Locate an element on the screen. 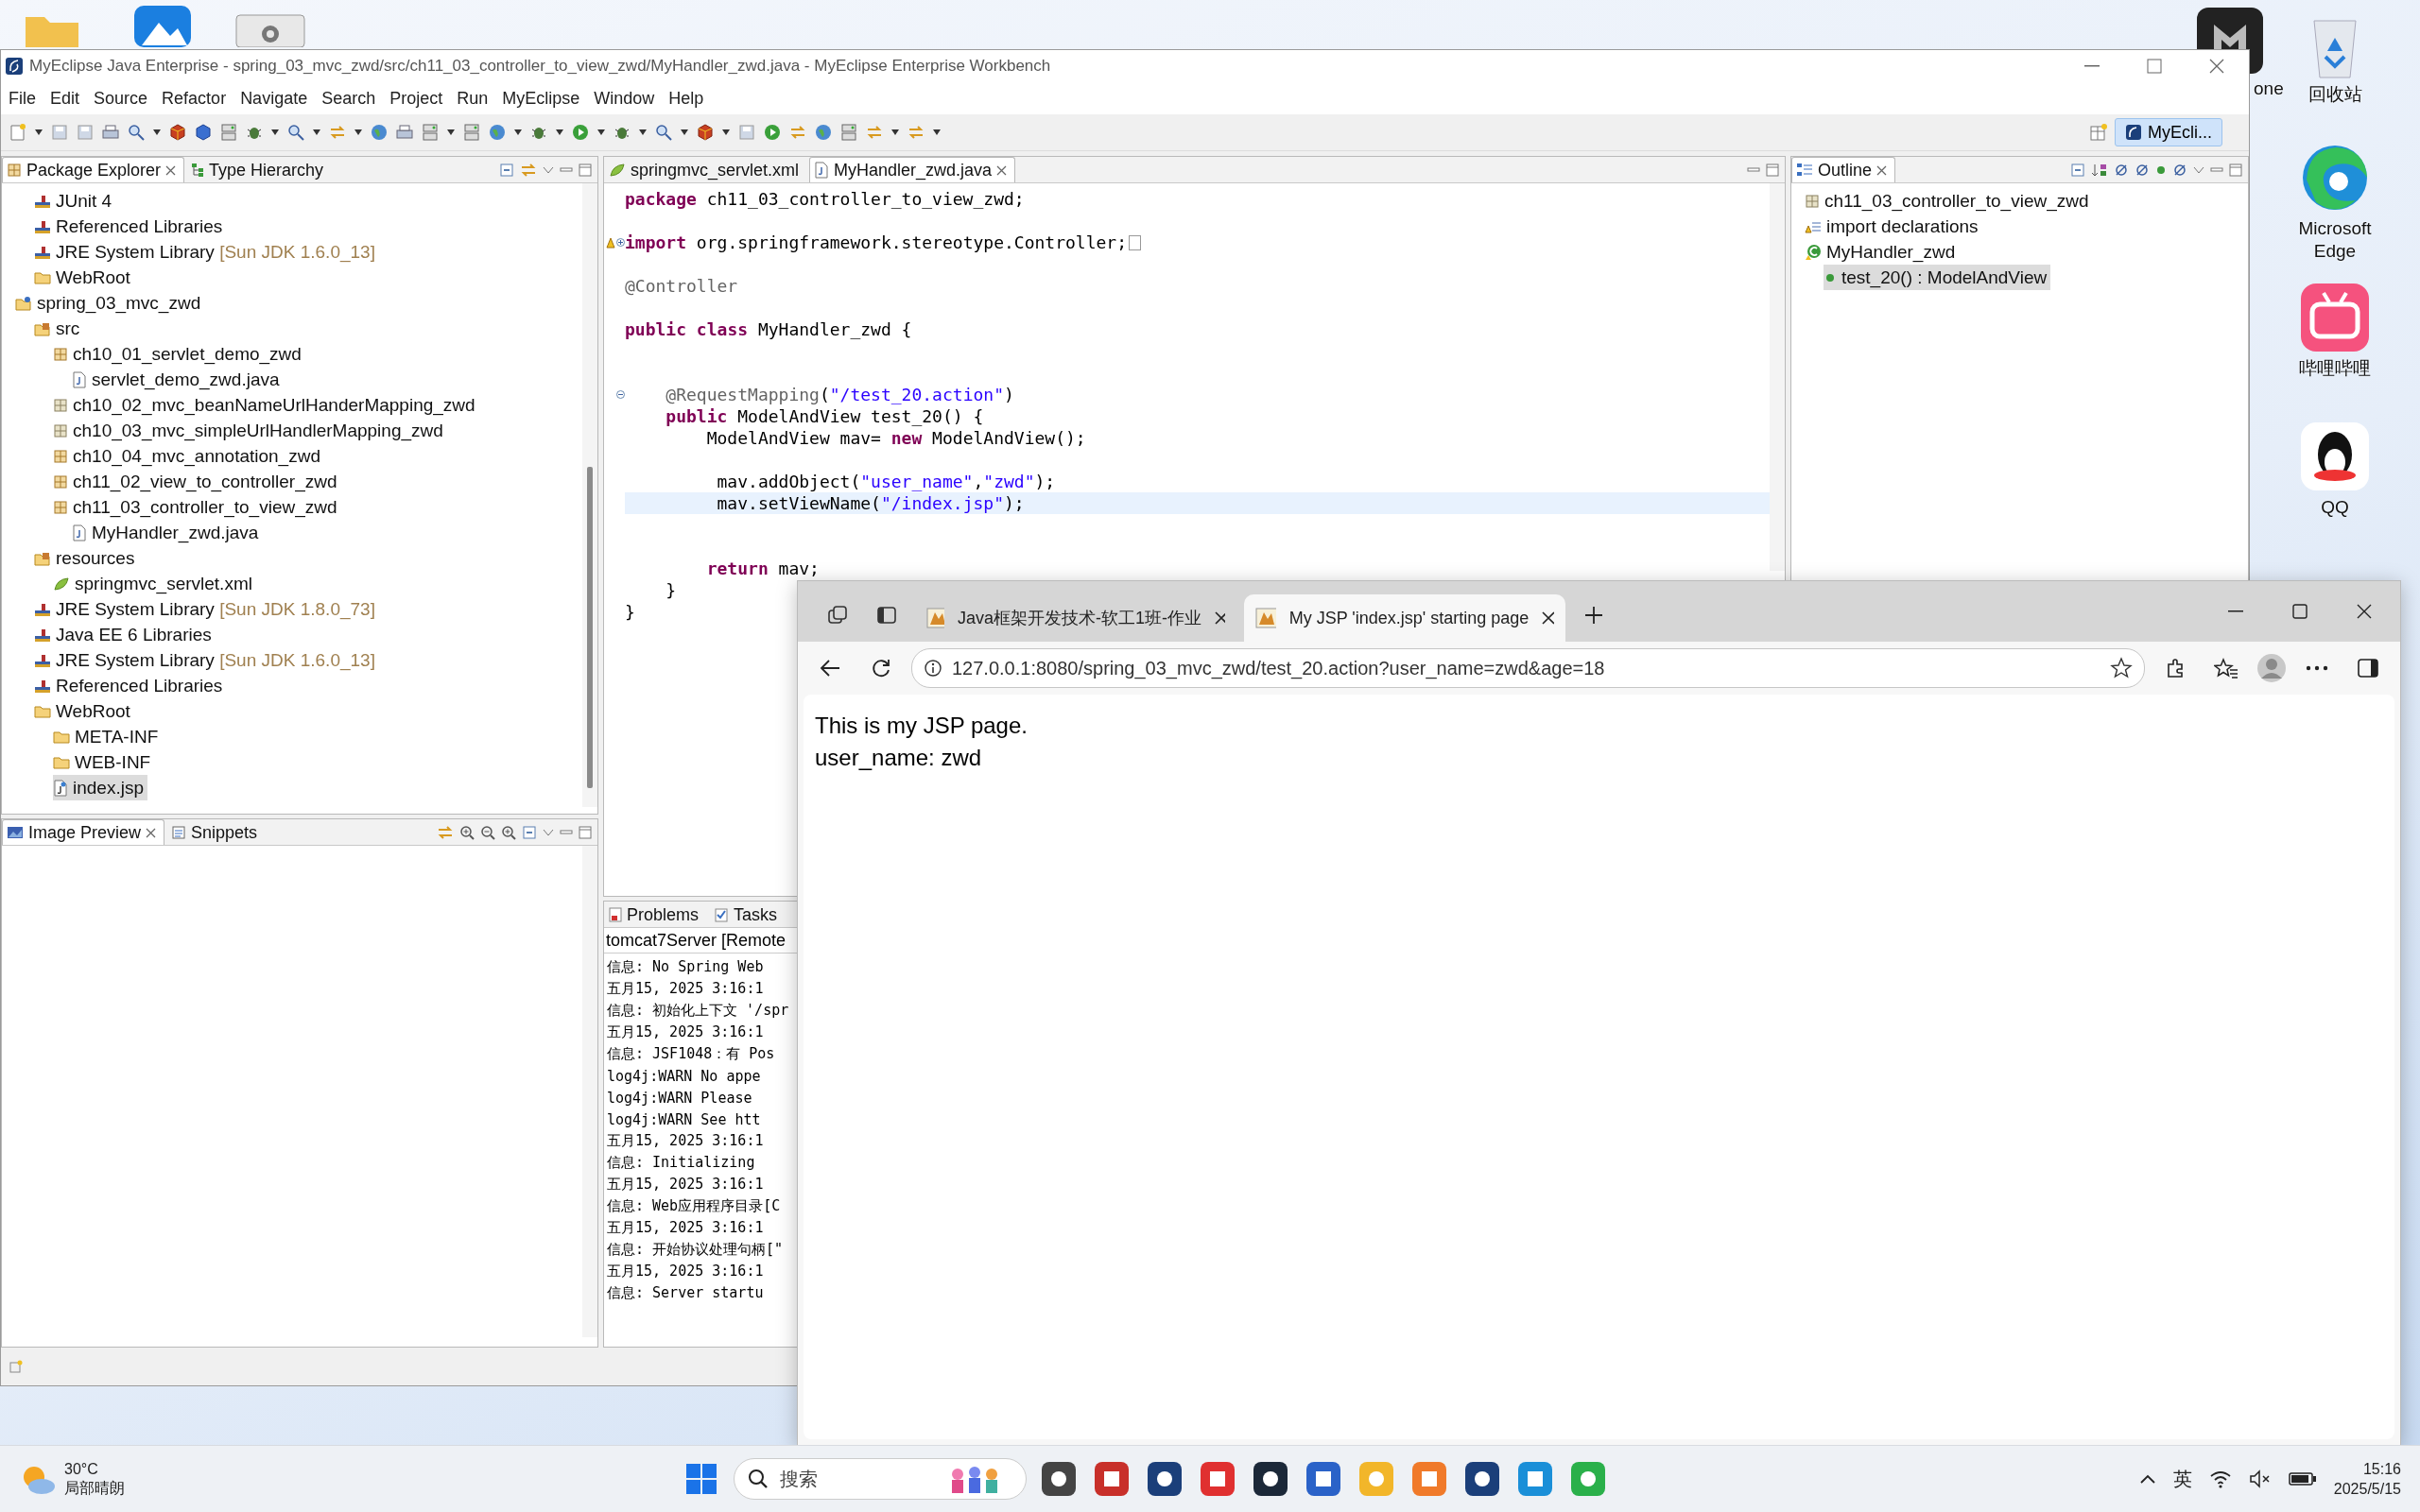 Image resolution: width=2420 pixels, height=1512 pixels. taskbar-search: 搜索 is located at coordinates (881, 1479).